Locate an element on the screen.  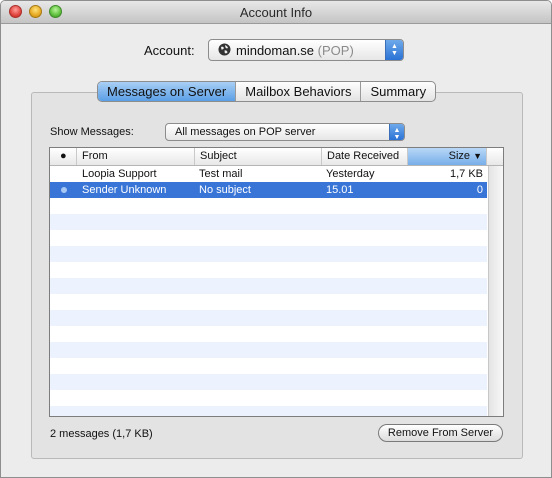
column-size-label: Size is located at coordinates (459, 156).